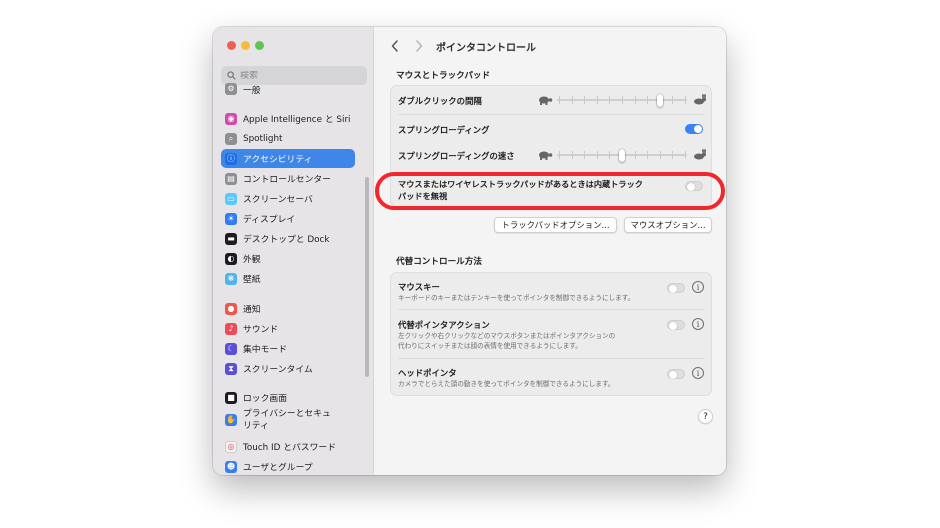 The image size is (940, 528). Describe the element at coordinates (288, 348) in the screenshot. I see `sidebar-item-moon: ☾ 集中モード` at that location.